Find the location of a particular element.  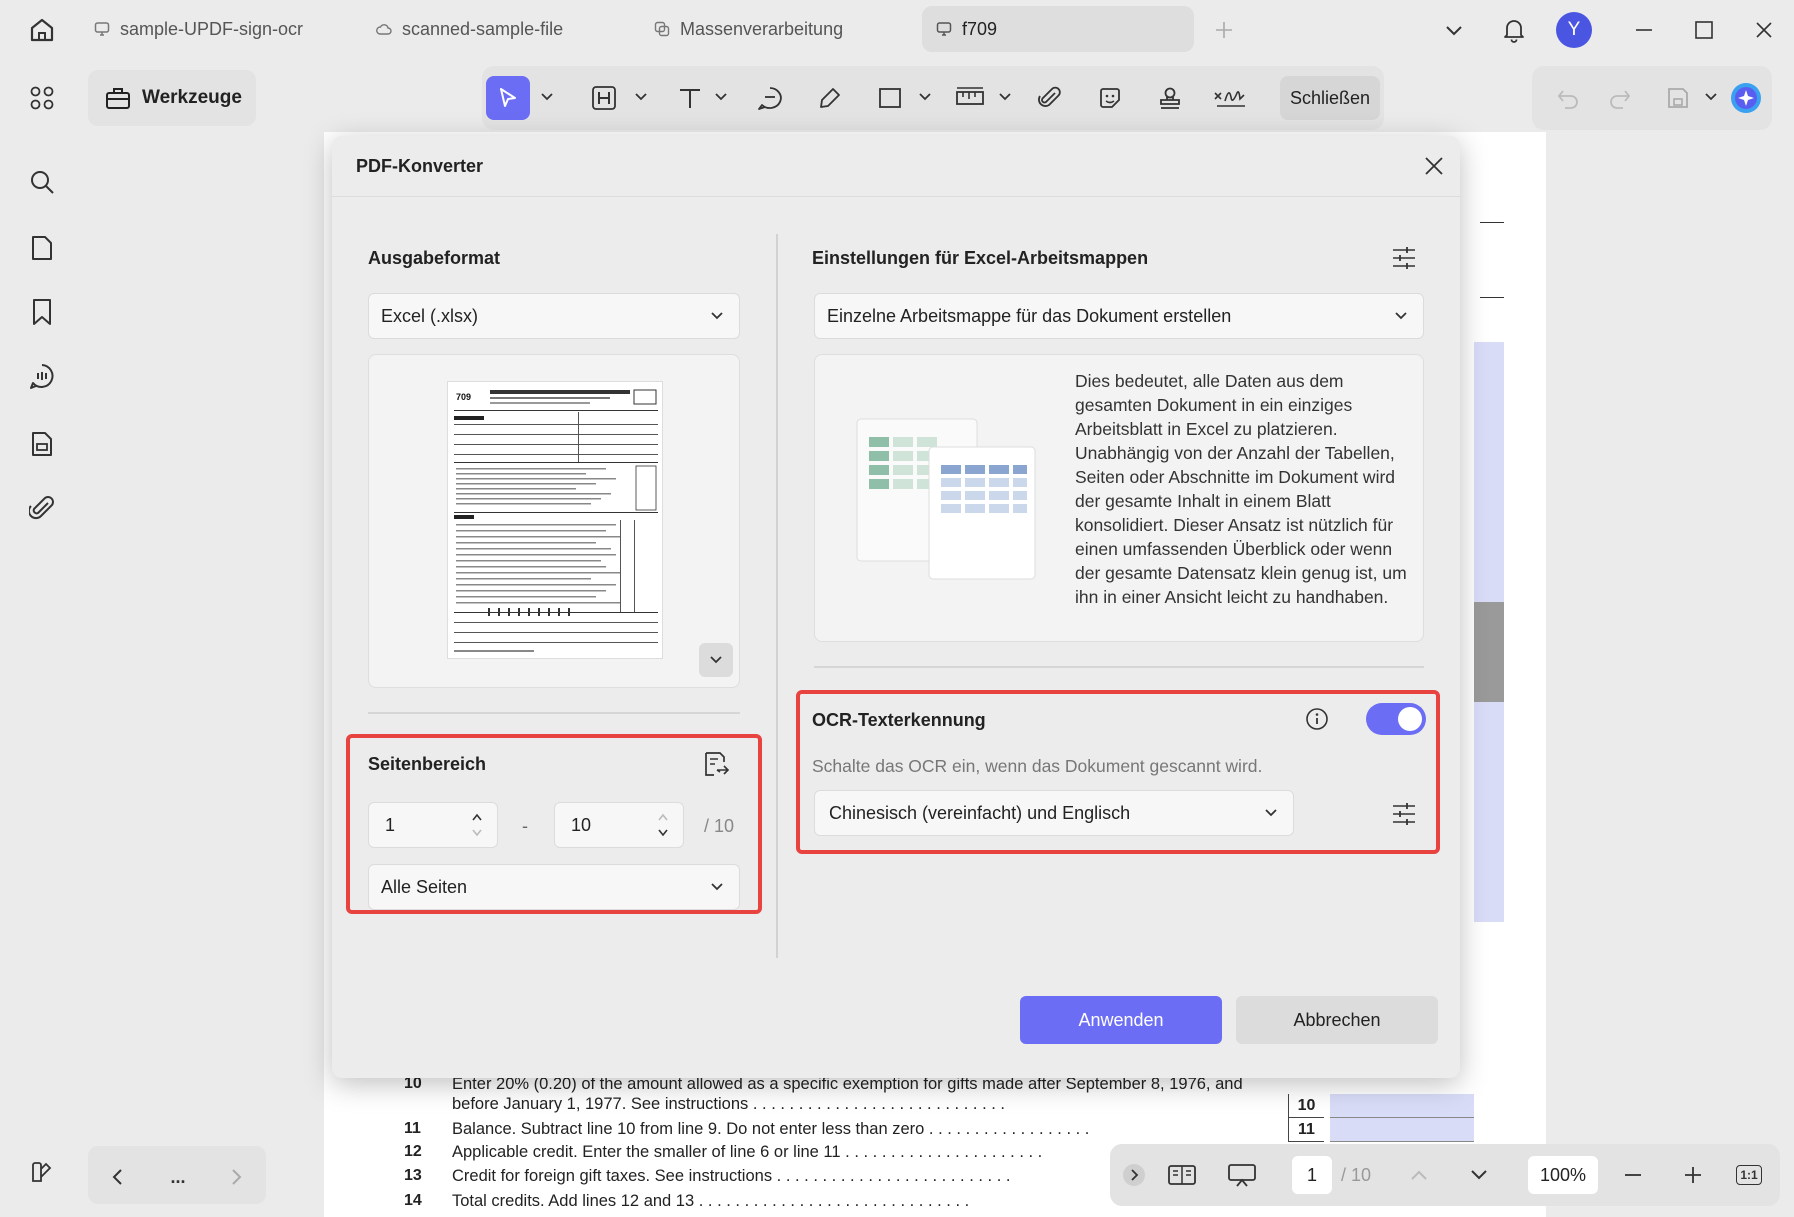

minimize-icon is located at coordinates (1644, 30).